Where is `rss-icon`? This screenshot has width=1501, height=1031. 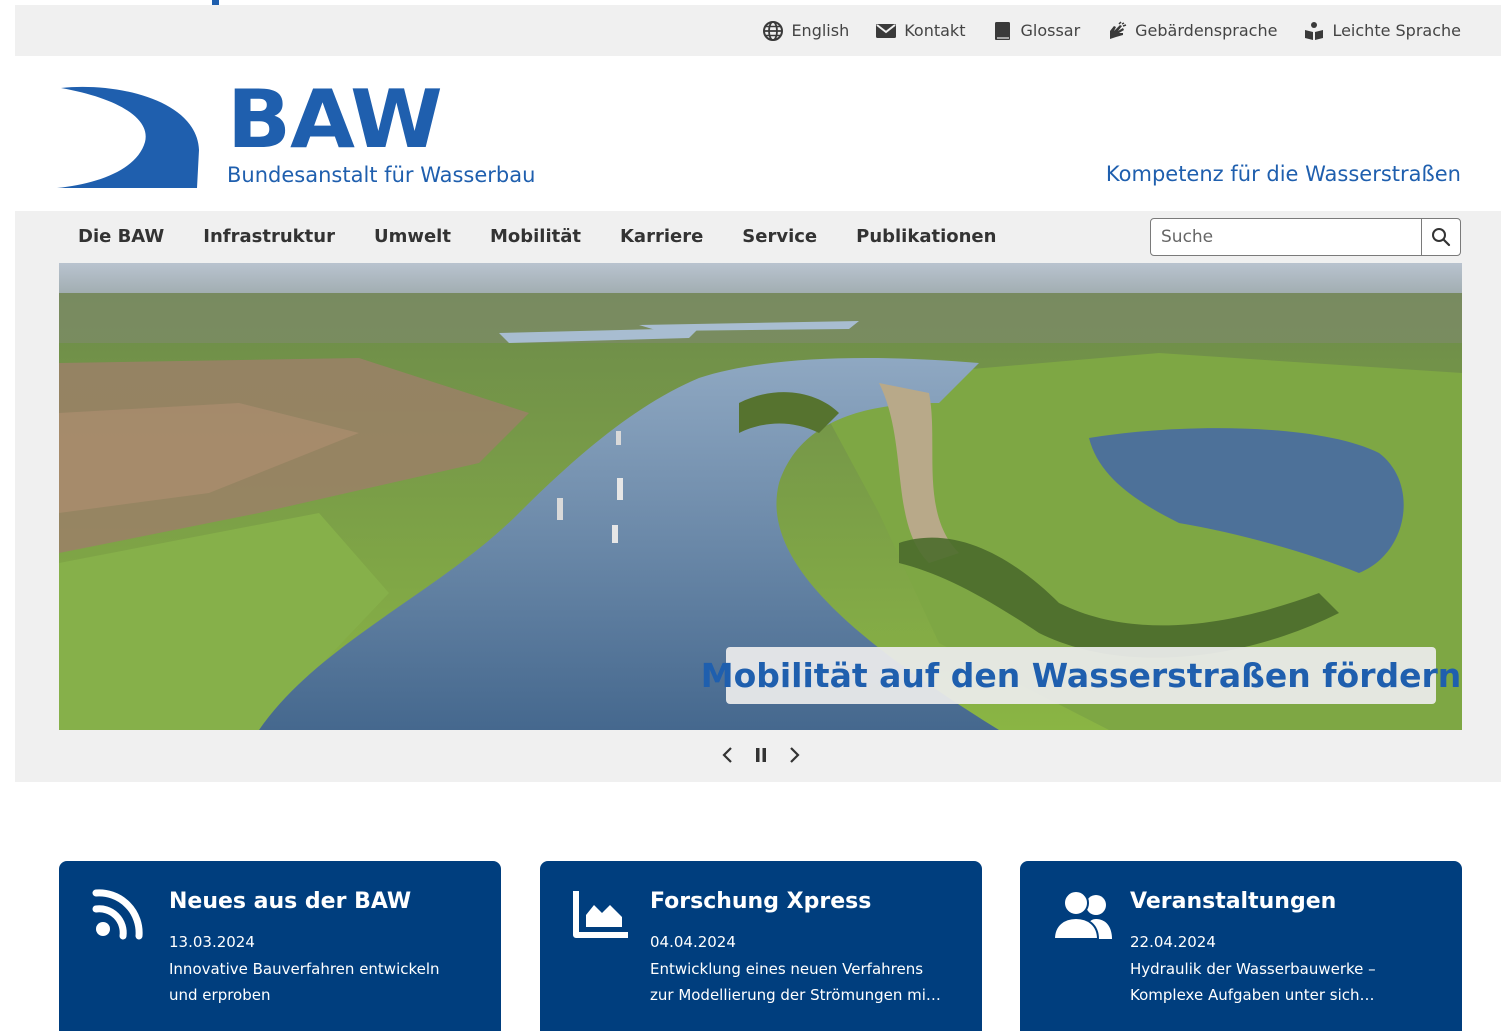 rss-icon is located at coordinates (117, 914).